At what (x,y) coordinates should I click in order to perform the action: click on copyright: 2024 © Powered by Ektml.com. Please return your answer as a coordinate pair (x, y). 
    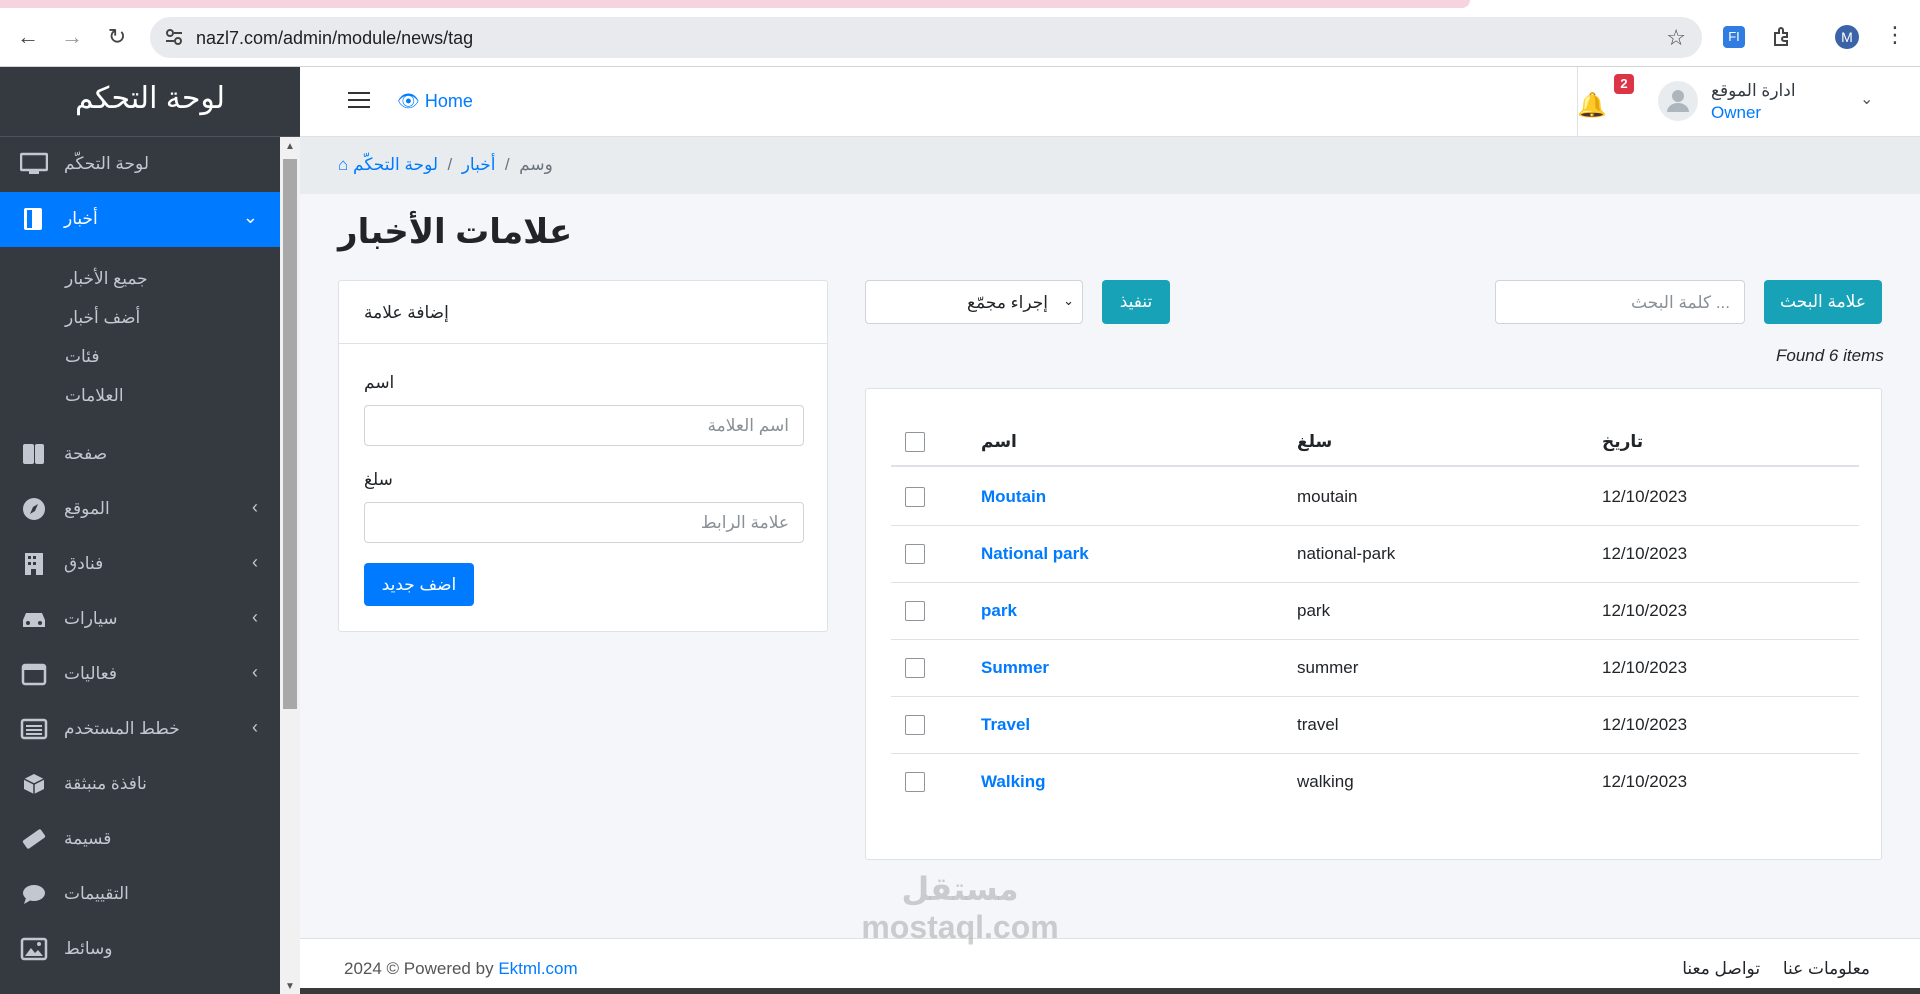
    Looking at the image, I should click on (461, 969).